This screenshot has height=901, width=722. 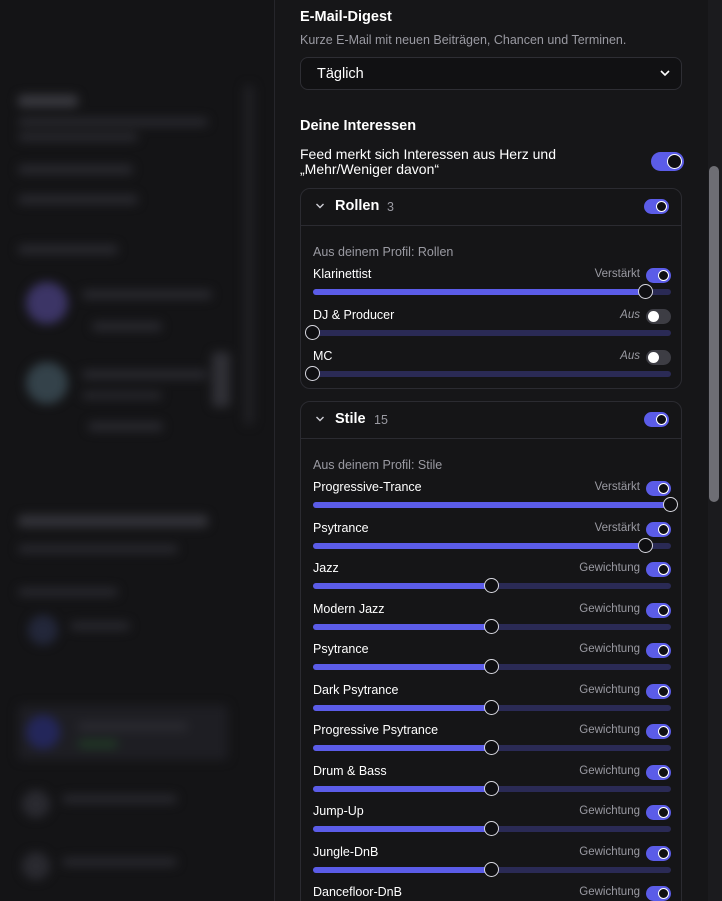 What do you see at coordinates (492, 893) in the screenshot?
I see `interest-row: Dancefloor-DnB Gewichtung` at bounding box center [492, 893].